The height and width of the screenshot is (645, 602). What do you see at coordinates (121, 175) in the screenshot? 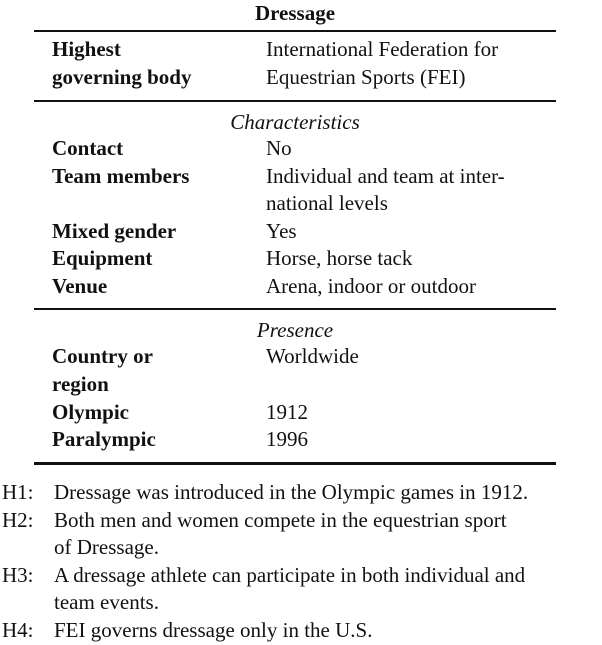
I see `row-key: Team members` at bounding box center [121, 175].